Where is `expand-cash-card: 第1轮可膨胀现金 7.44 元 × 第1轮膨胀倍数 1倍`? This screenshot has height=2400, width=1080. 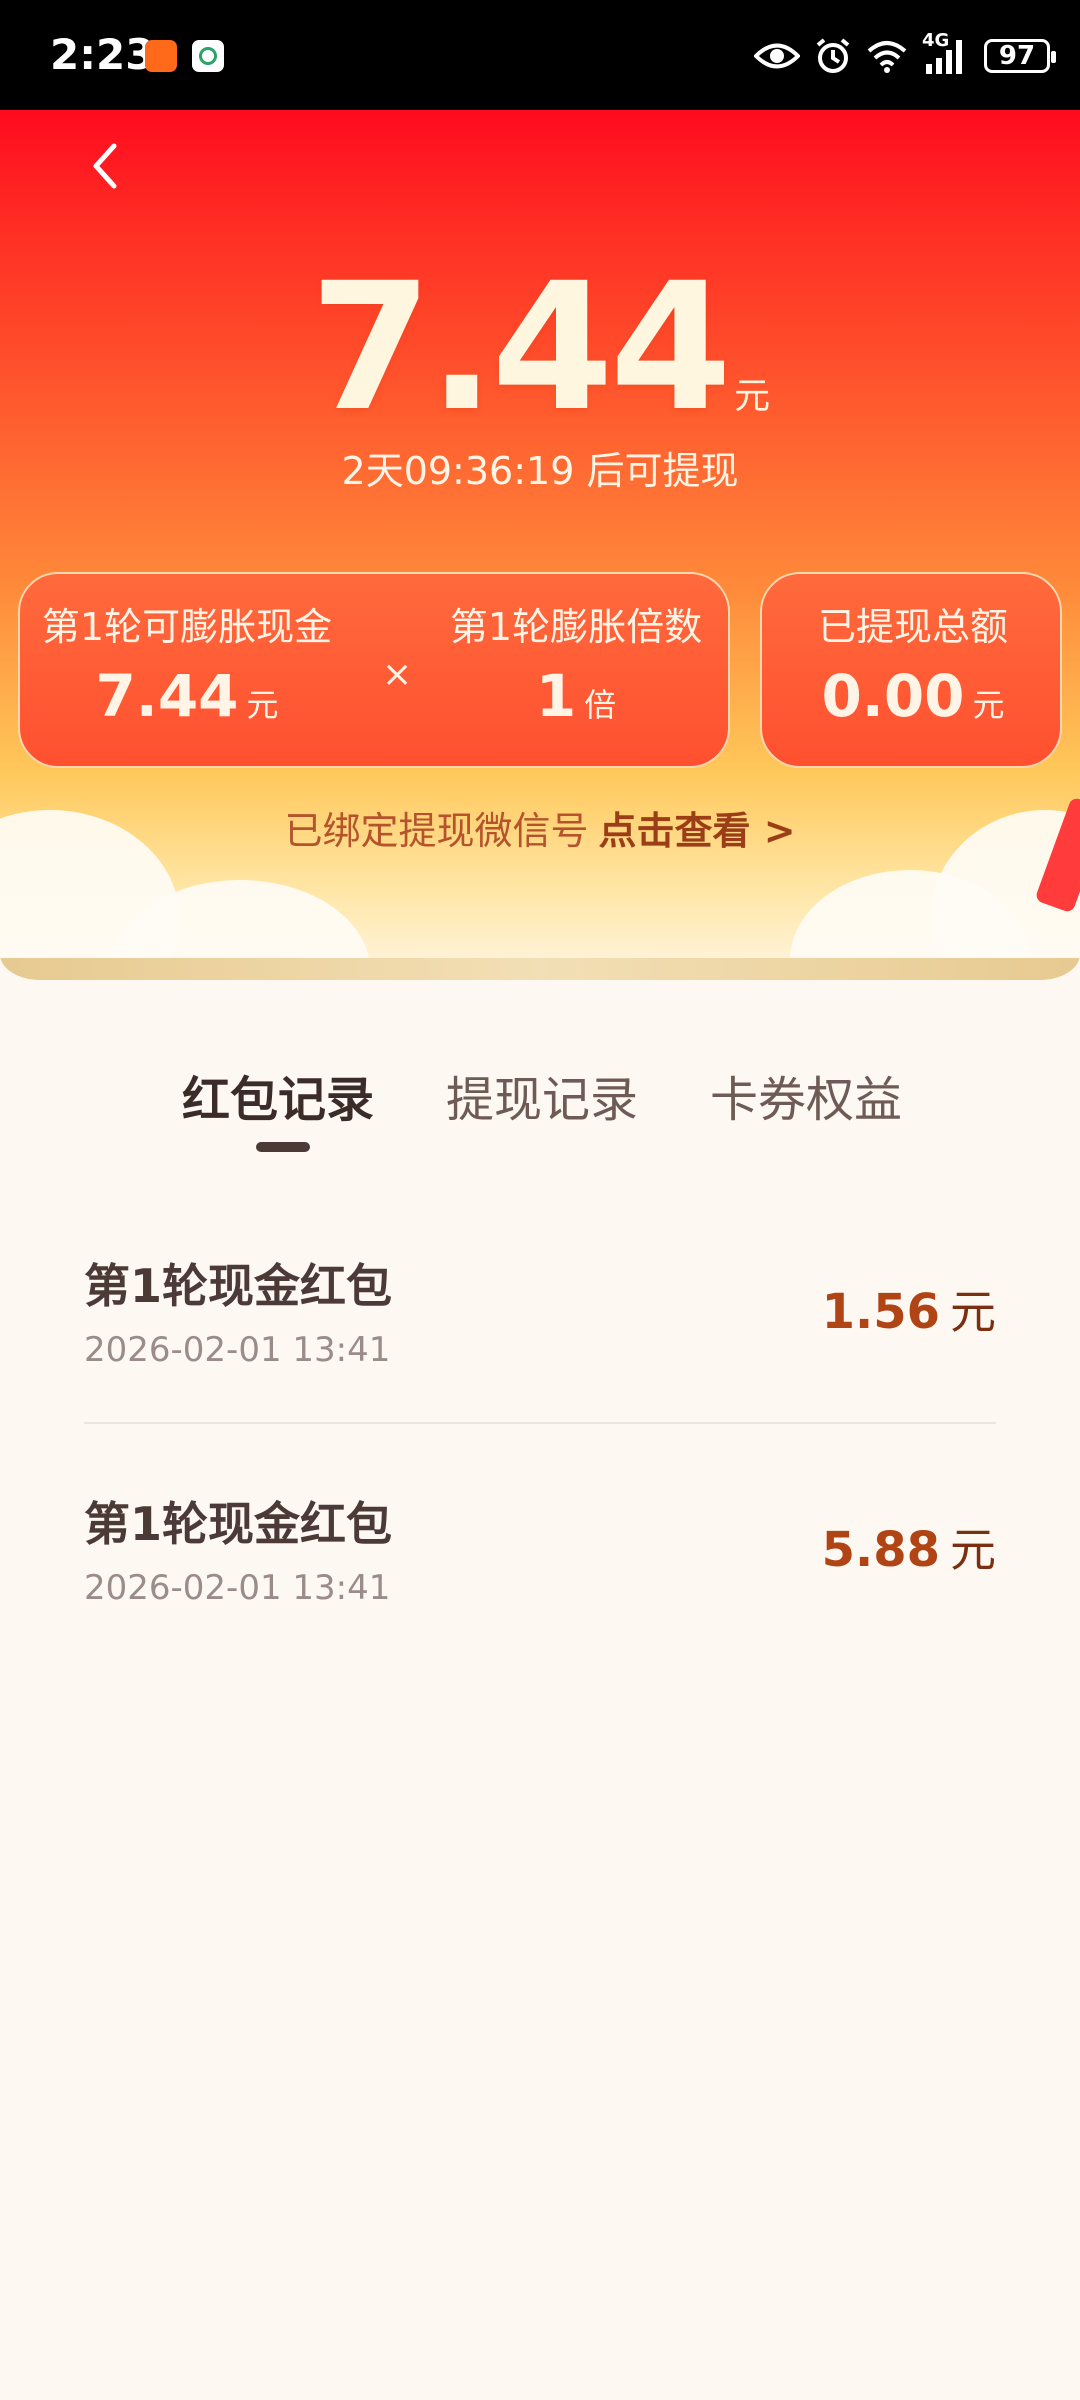 expand-cash-card: 第1轮可膨胀现金 7.44 元 × 第1轮膨胀倍数 1倍 is located at coordinates (374, 670).